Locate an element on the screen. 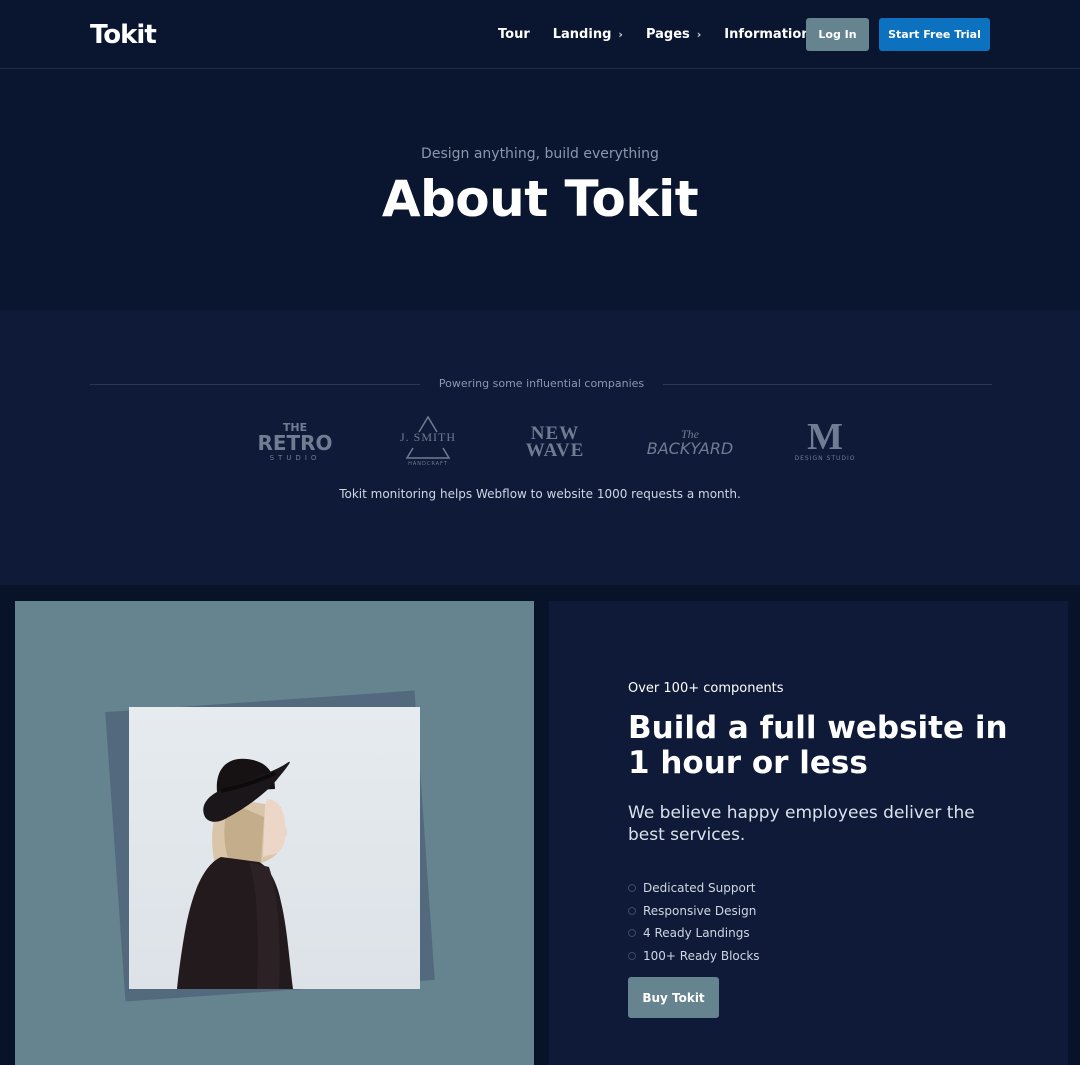 The width and height of the screenshot is (1080, 1065). nav-link-label: Tour is located at coordinates (514, 34).